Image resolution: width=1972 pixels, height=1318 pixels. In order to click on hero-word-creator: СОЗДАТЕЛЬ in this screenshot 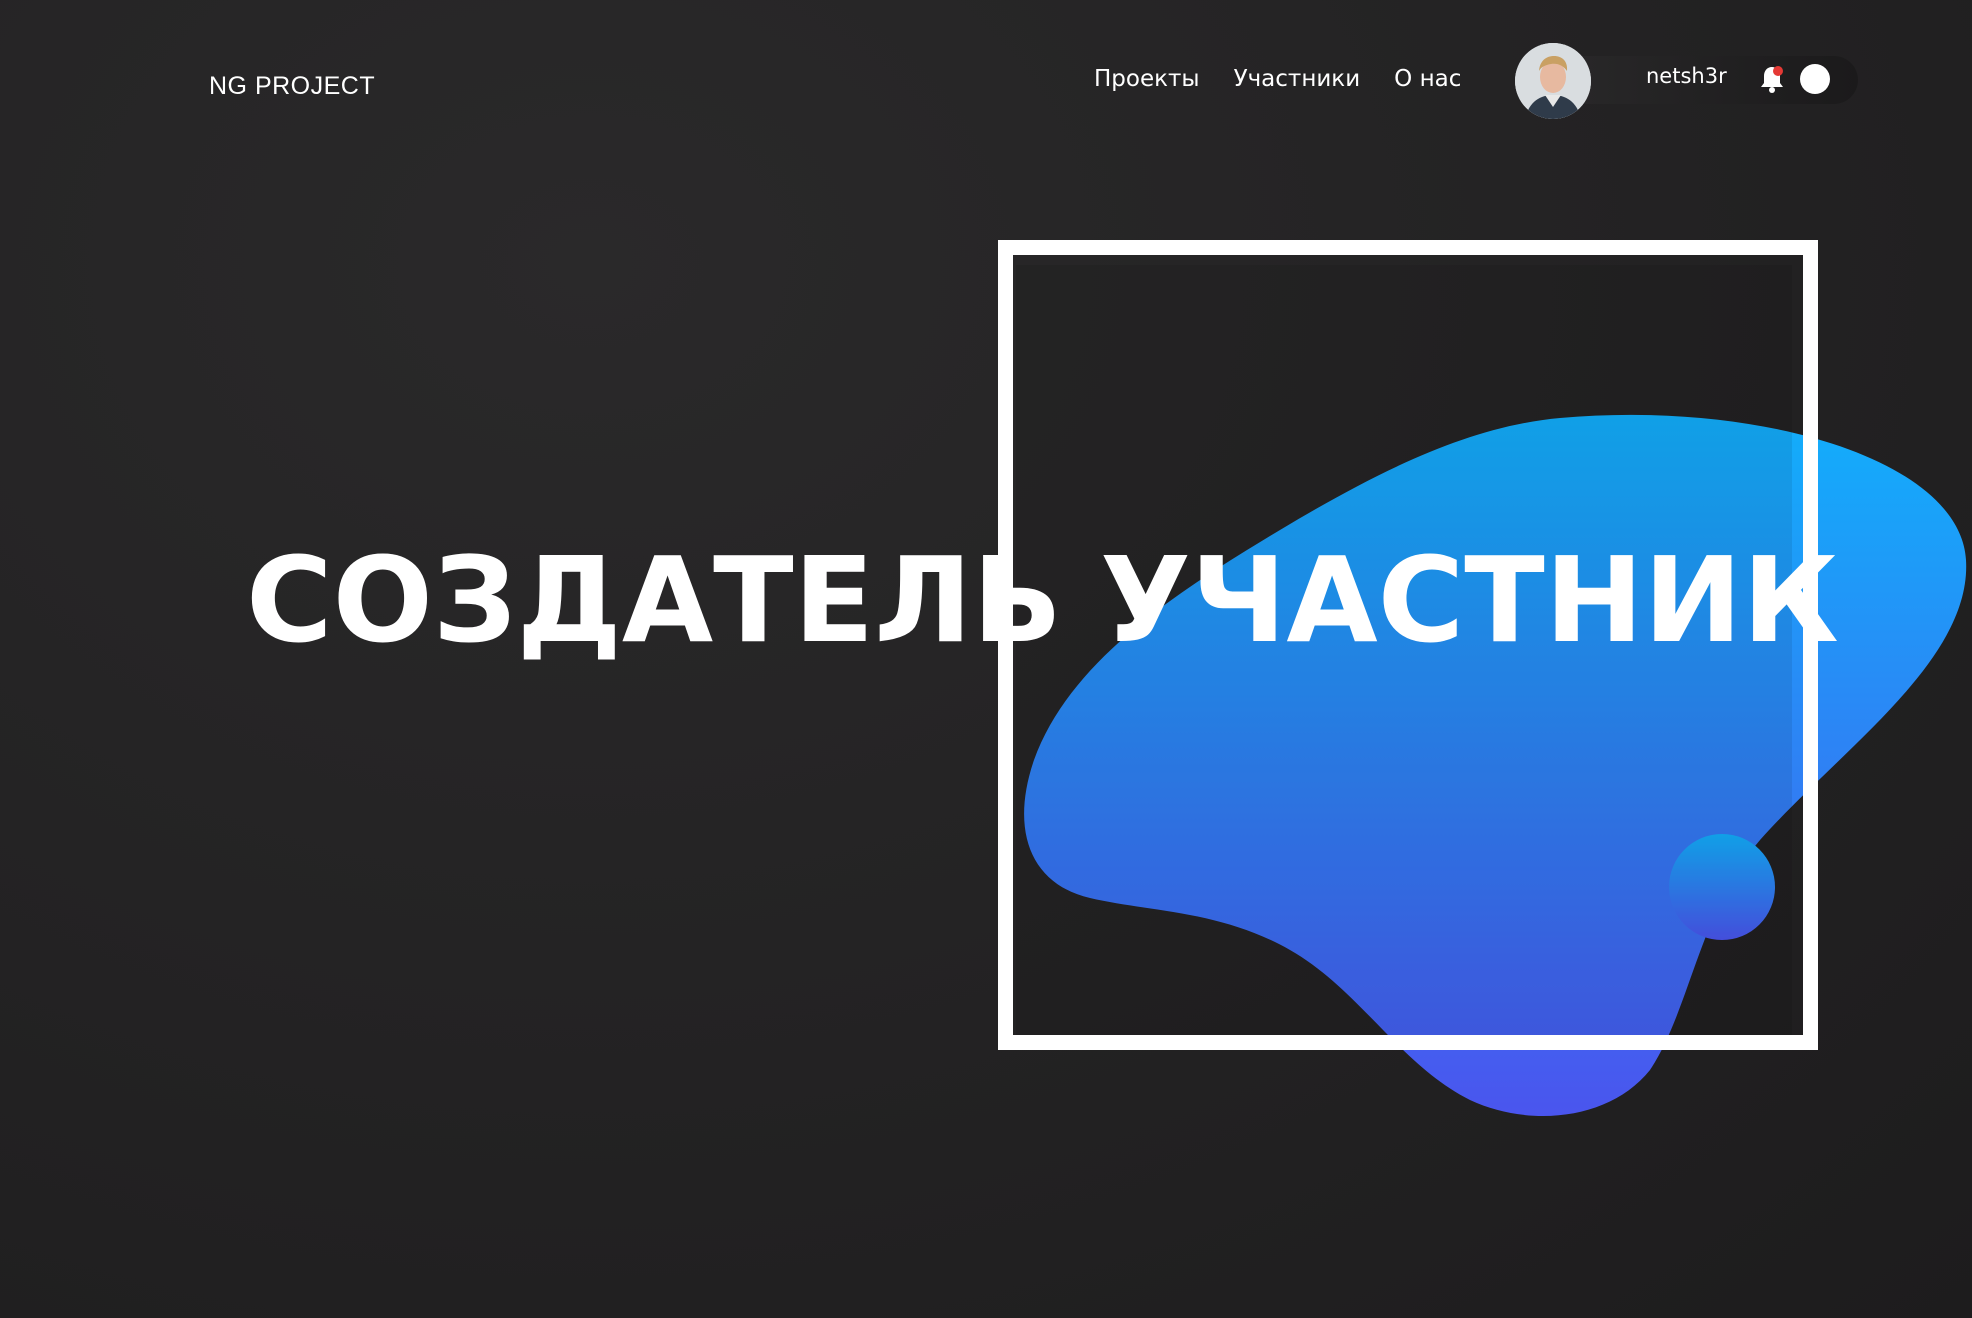, I will do `click(654, 600)`.